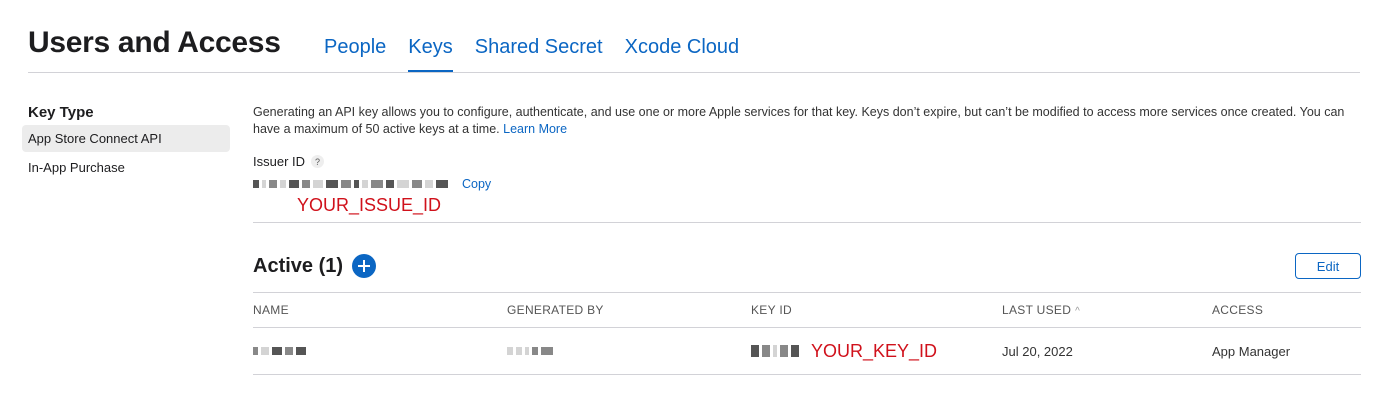 The width and height of the screenshot is (1400, 420). Describe the element at coordinates (350, 184) in the screenshot. I see `issuer-id-redacted-value` at that location.